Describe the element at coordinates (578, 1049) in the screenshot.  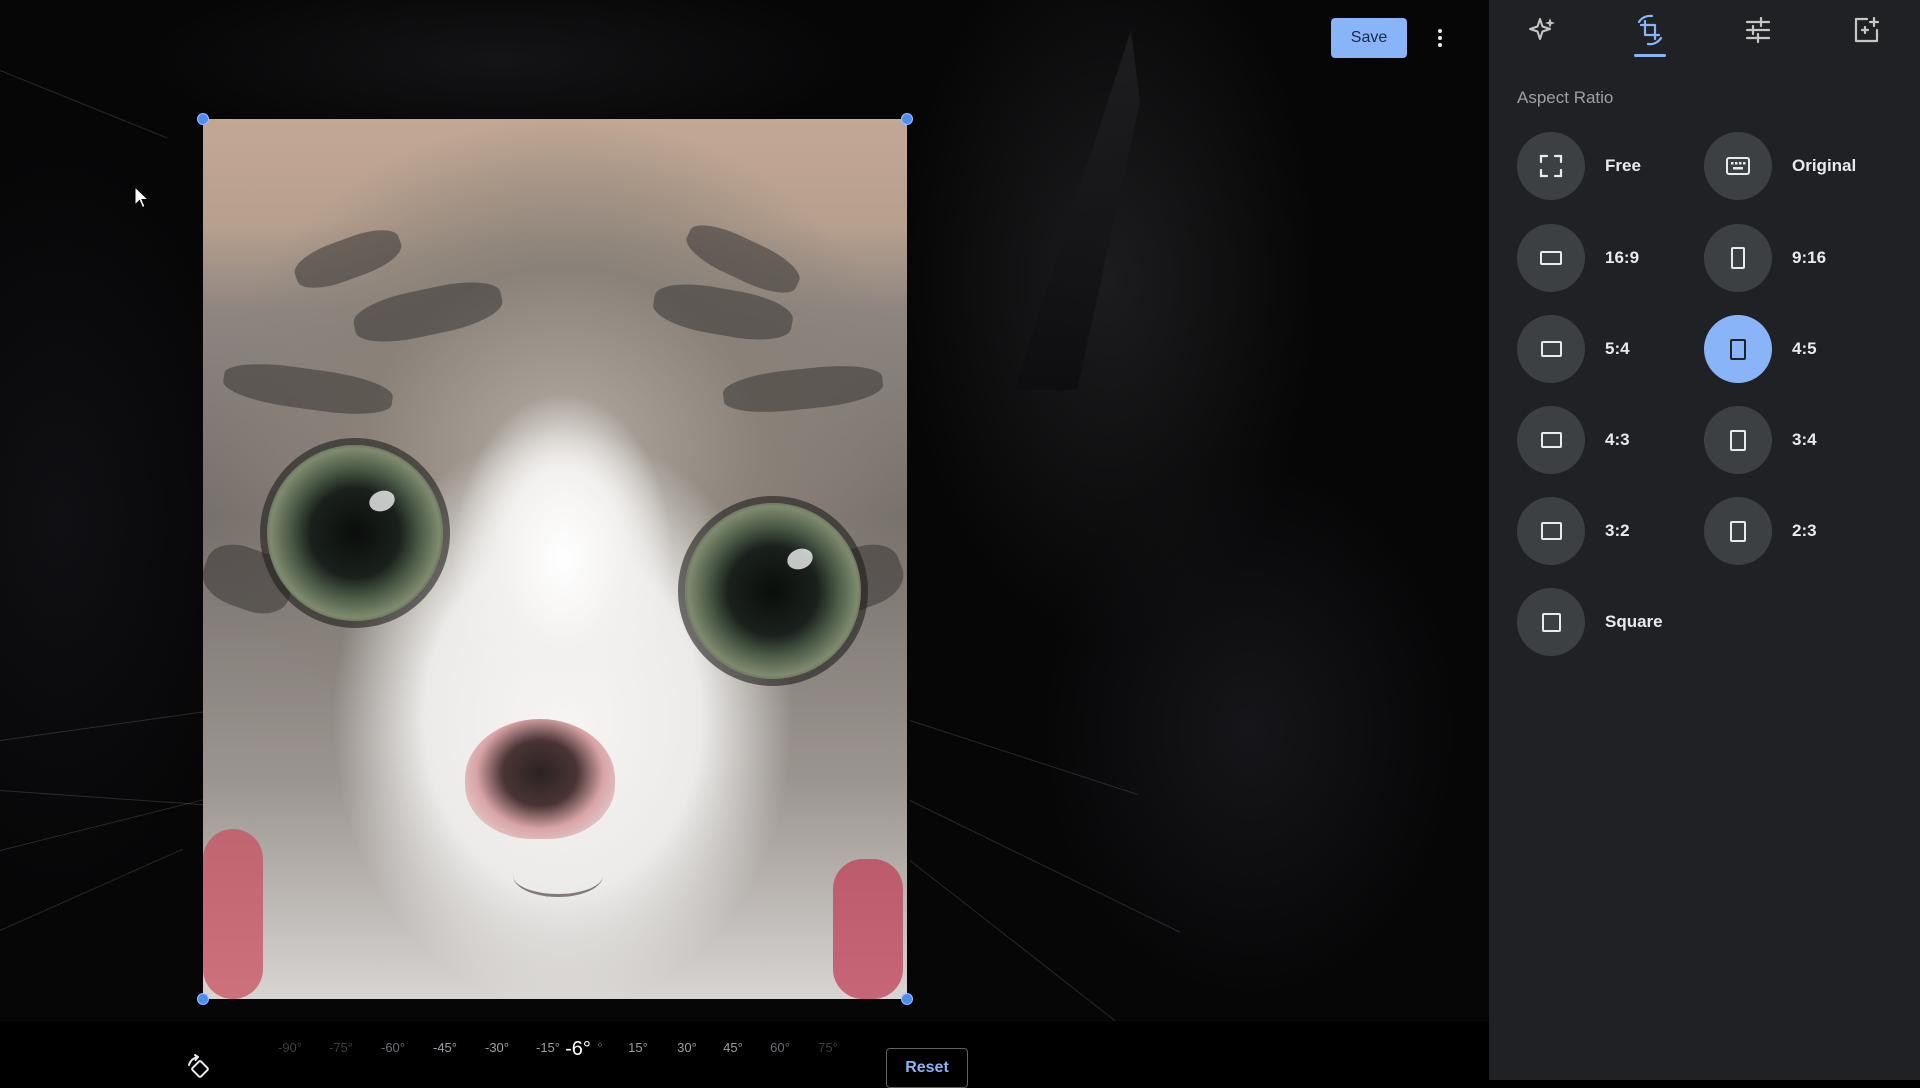
I see `rotation-current-angle: -6°` at that location.